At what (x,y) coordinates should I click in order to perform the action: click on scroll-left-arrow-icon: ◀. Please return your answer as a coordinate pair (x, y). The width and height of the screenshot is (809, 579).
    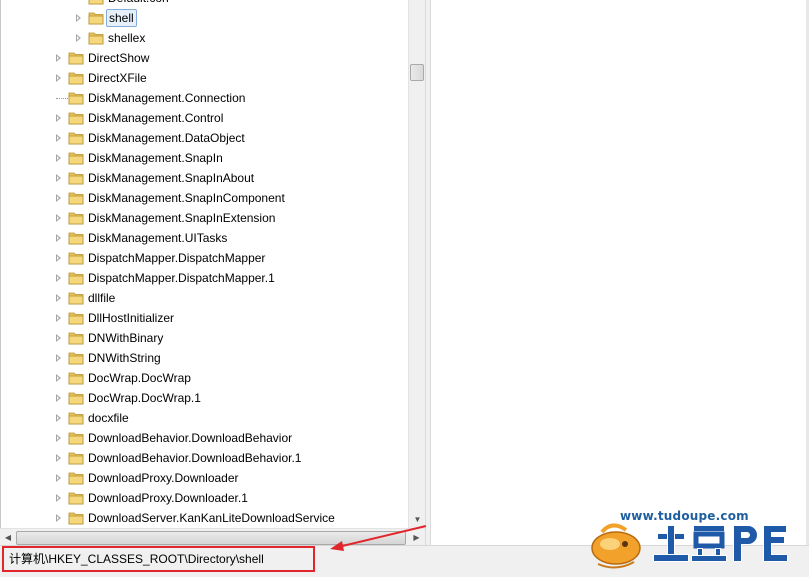
    Looking at the image, I should click on (8, 537).